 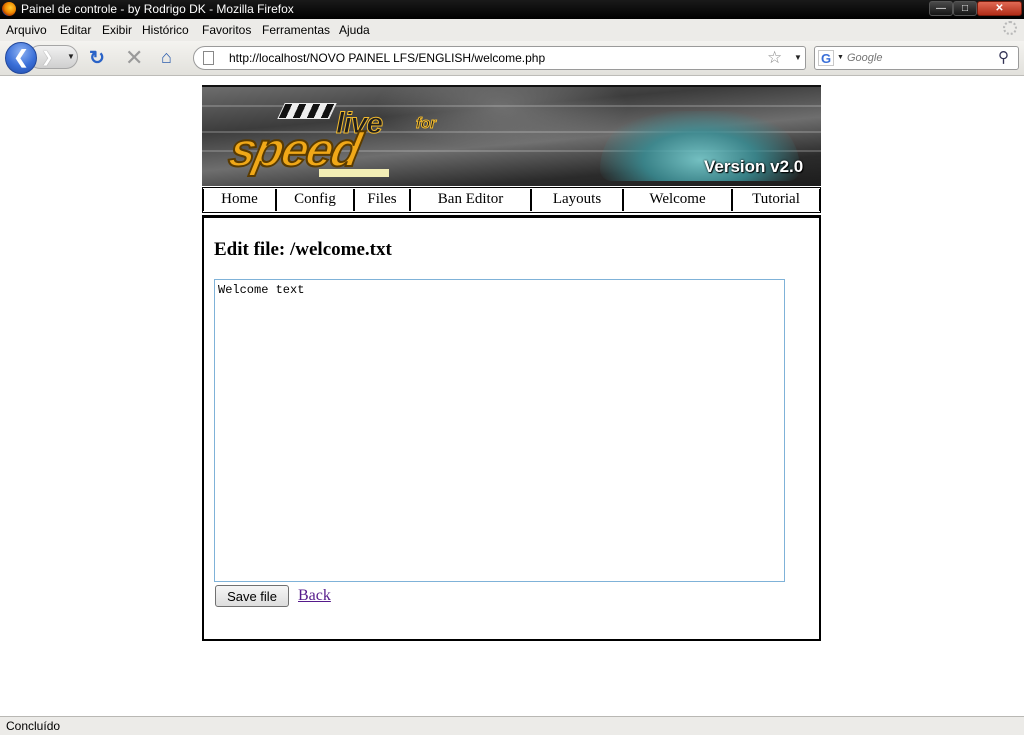 What do you see at coordinates (166, 57) in the screenshot?
I see `home-icon: ⌂` at bounding box center [166, 57].